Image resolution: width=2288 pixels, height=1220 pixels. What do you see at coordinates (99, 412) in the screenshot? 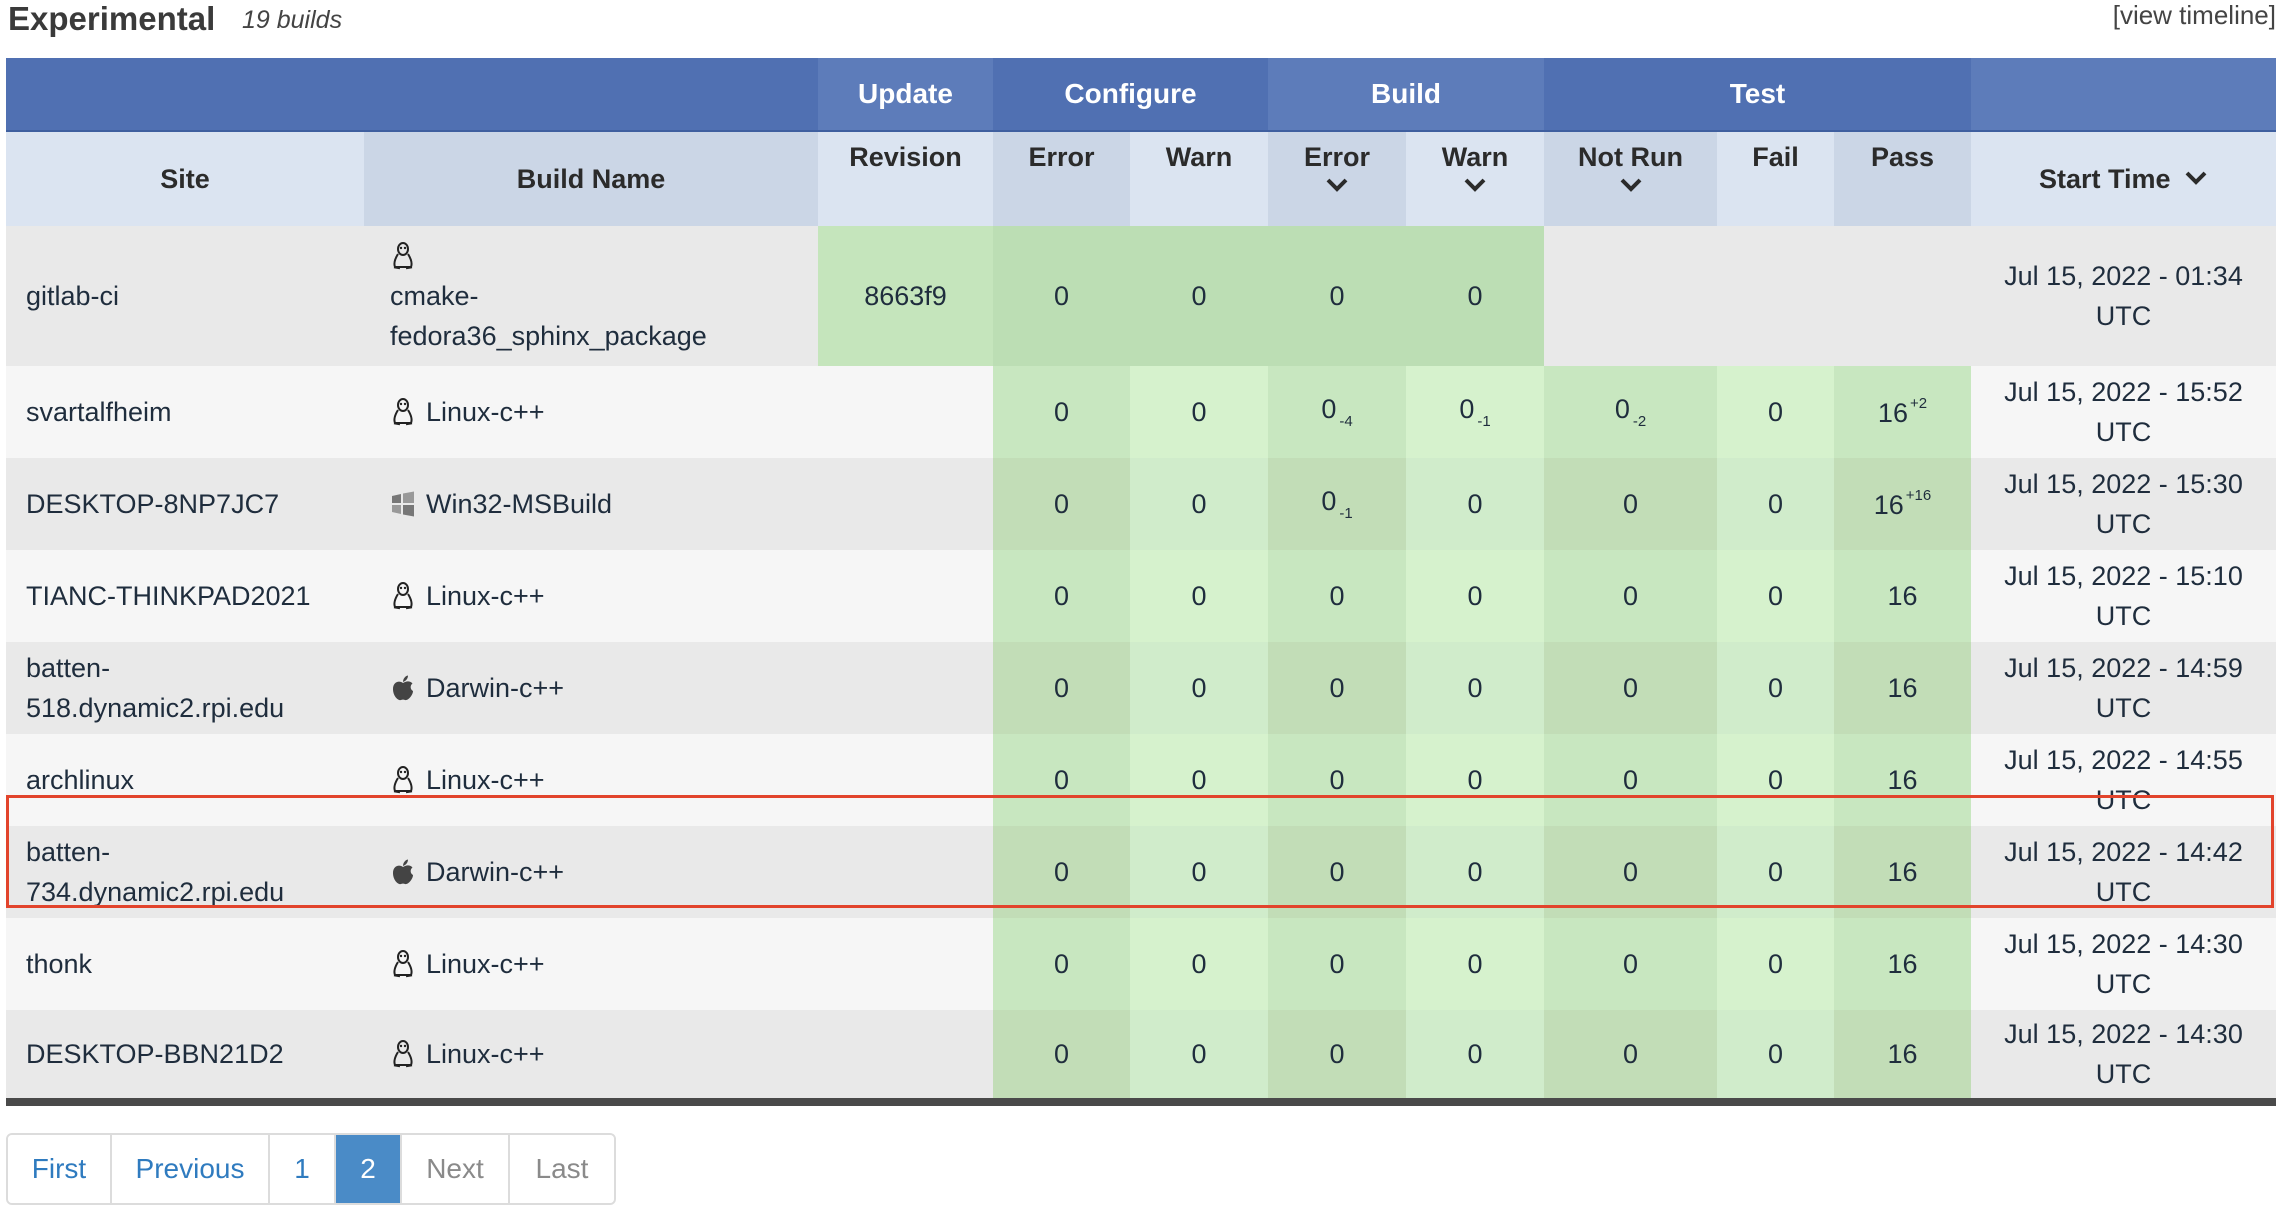
I see `site-name: svartalfheim` at bounding box center [99, 412].